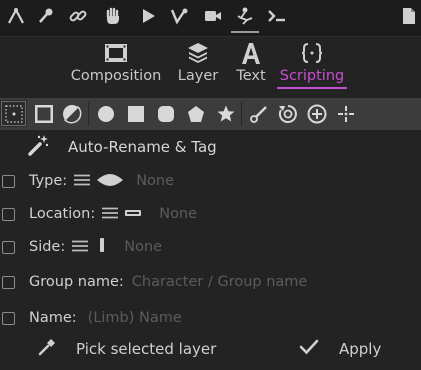 This screenshot has height=370, width=421. What do you see at coordinates (76, 282) in the screenshot?
I see `group-name-label: Group name:` at bounding box center [76, 282].